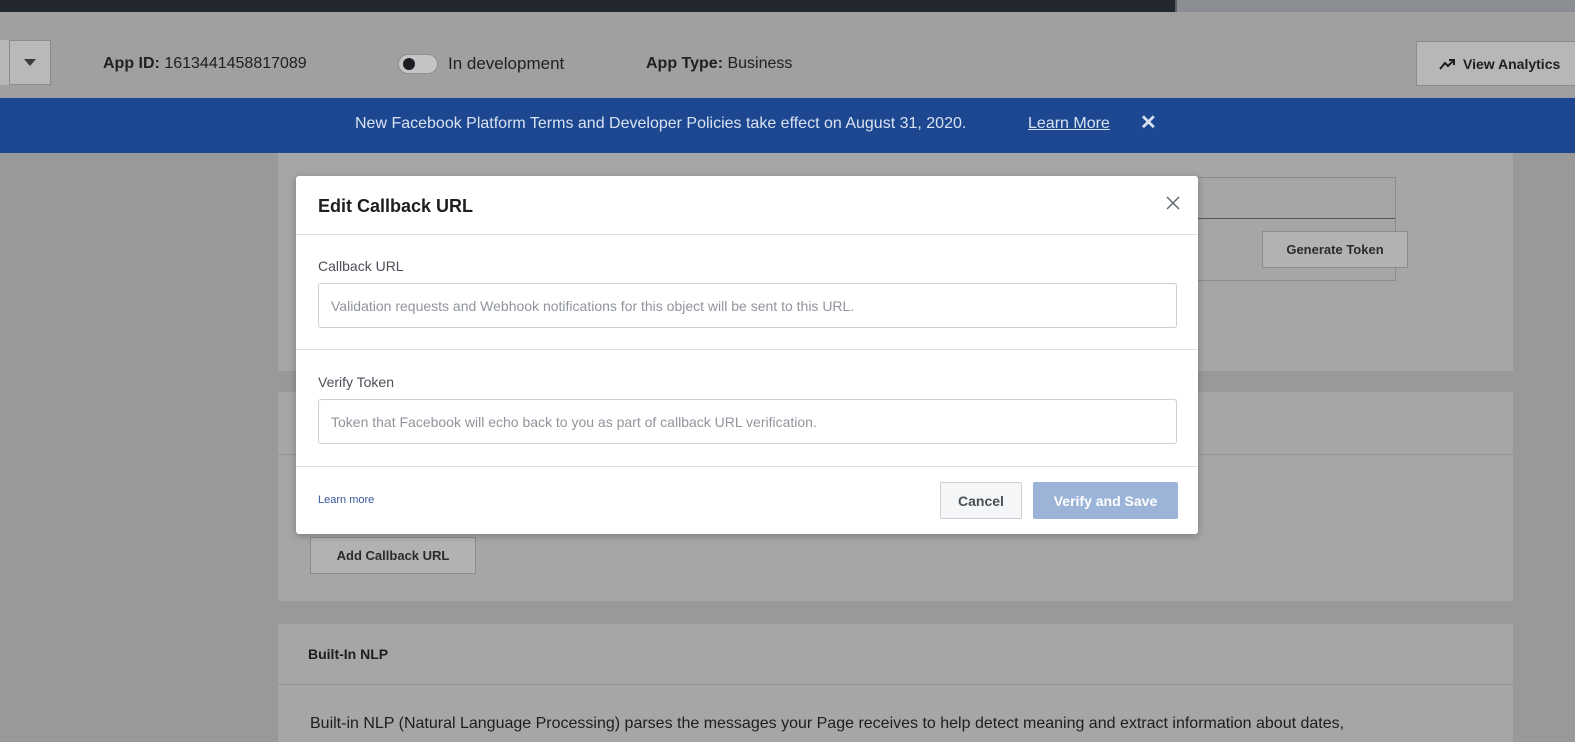 Image resolution: width=1575 pixels, height=742 pixels. What do you see at coordinates (396, 206) in the screenshot?
I see `dialog-title: Edit Callback URL` at bounding box center [396, 206].